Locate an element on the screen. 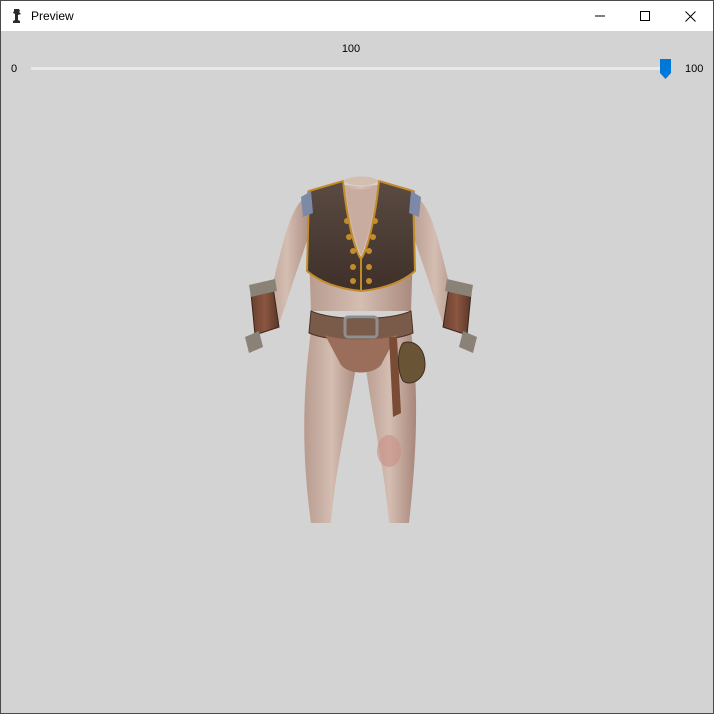 This screenshot has height=714, width=714. close-button is located at coordinates (690, 16).